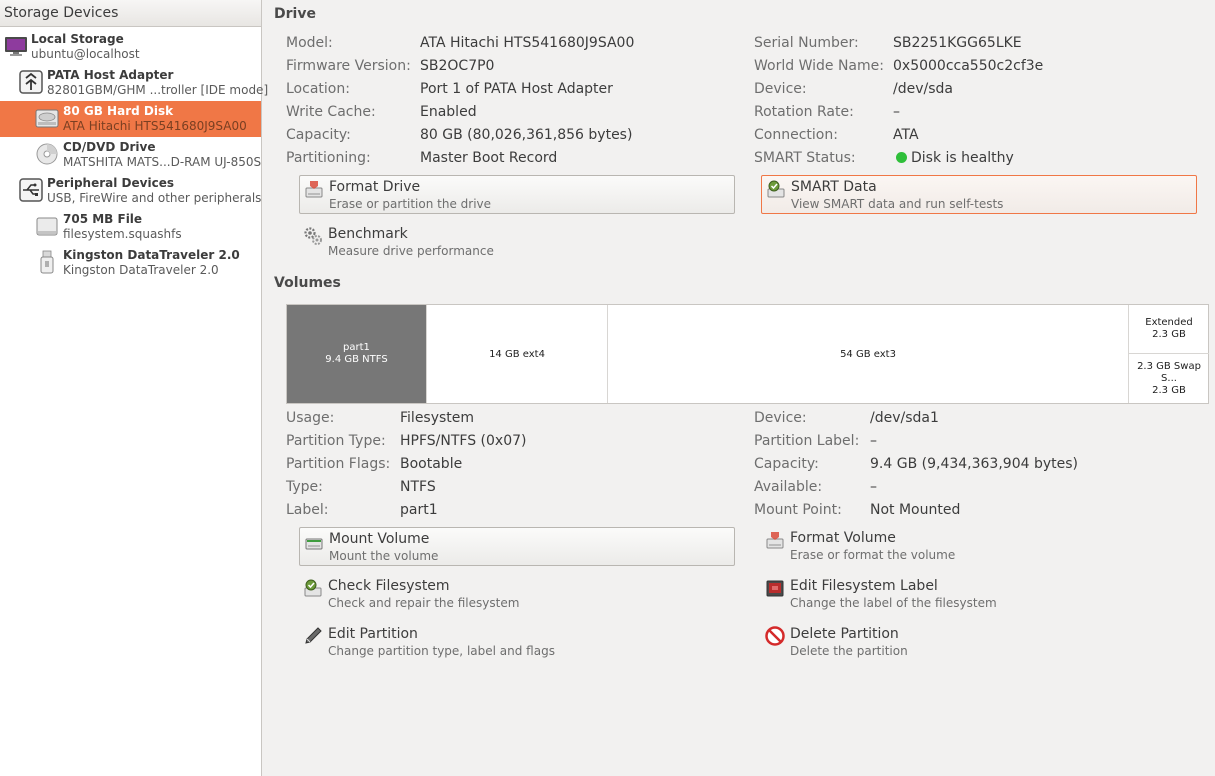 The width and height of the screenshot is (1215, 776). Describe the element at coordinates (31, 82) in the screenshot. I see `host-adapter-icon` at that location.